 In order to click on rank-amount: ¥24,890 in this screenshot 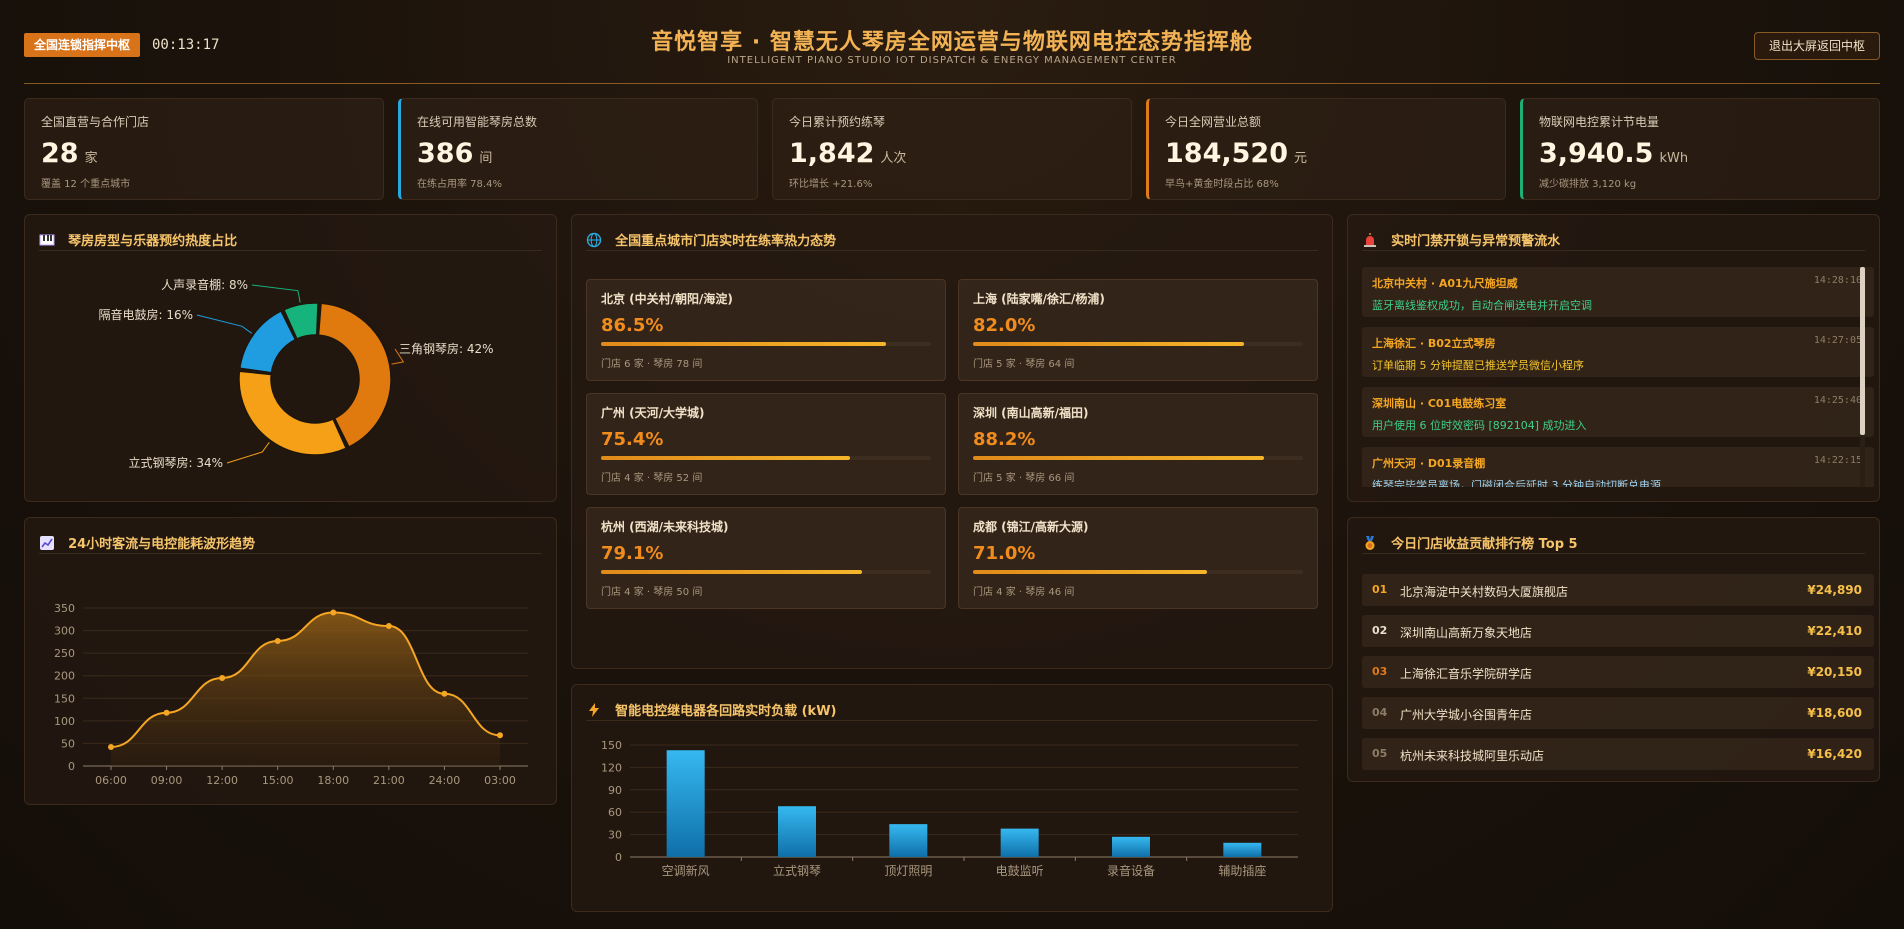, I will do `click(1834, 590)`.